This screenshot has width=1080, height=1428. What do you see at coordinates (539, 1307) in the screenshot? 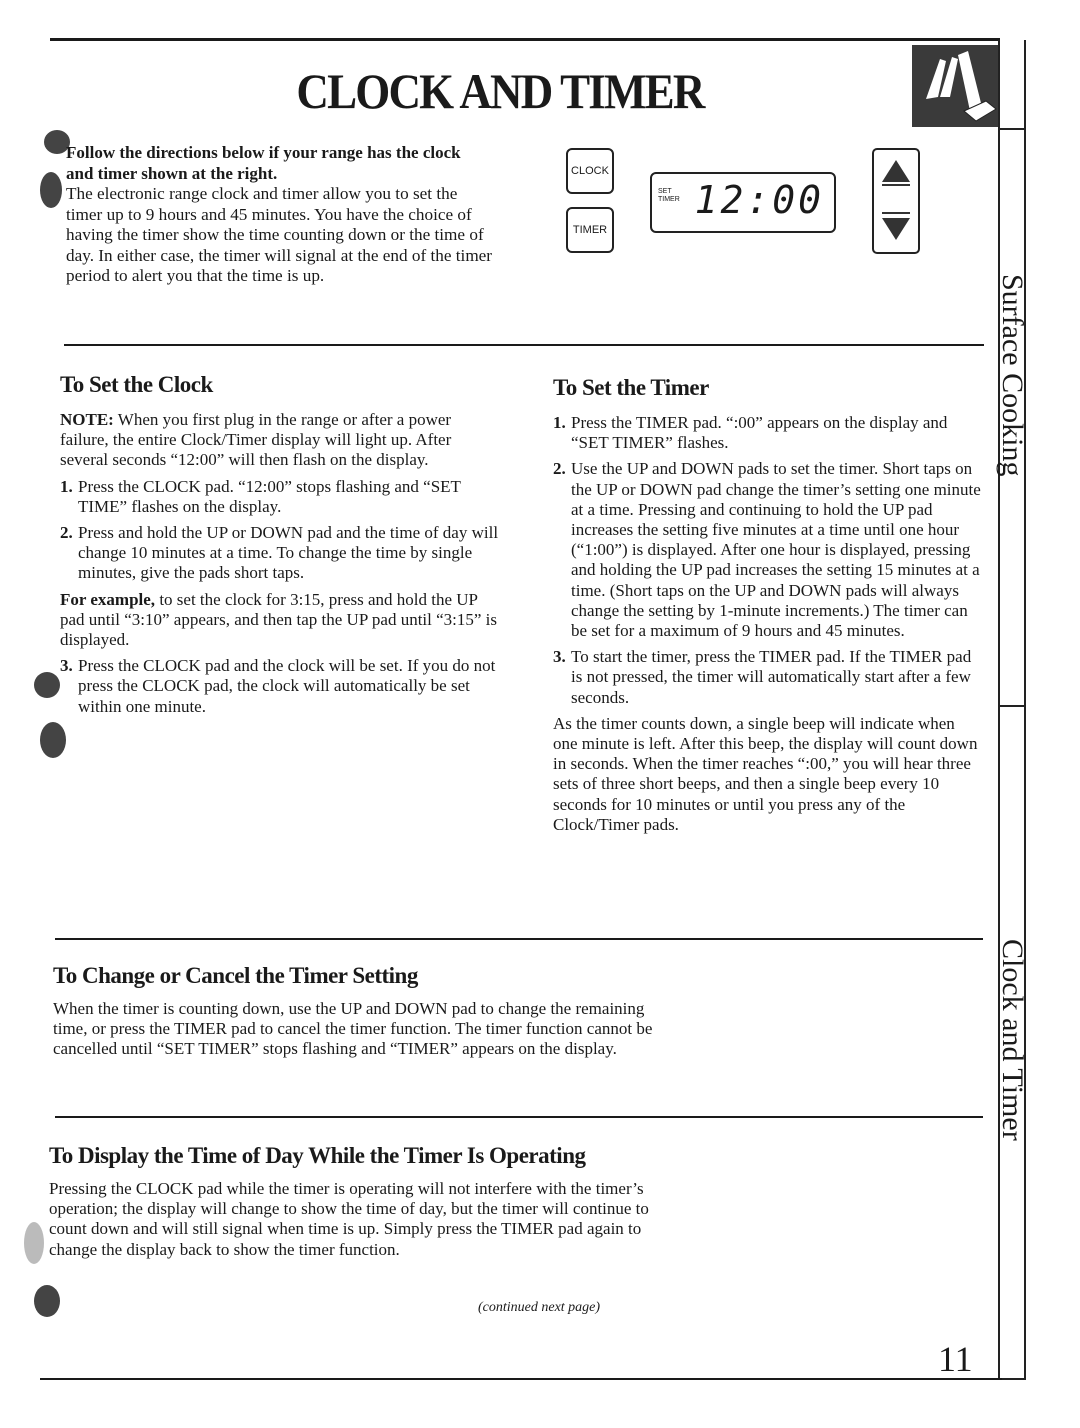
I see `continued-note: (continued next page)` at bounding box center [539, 1307].